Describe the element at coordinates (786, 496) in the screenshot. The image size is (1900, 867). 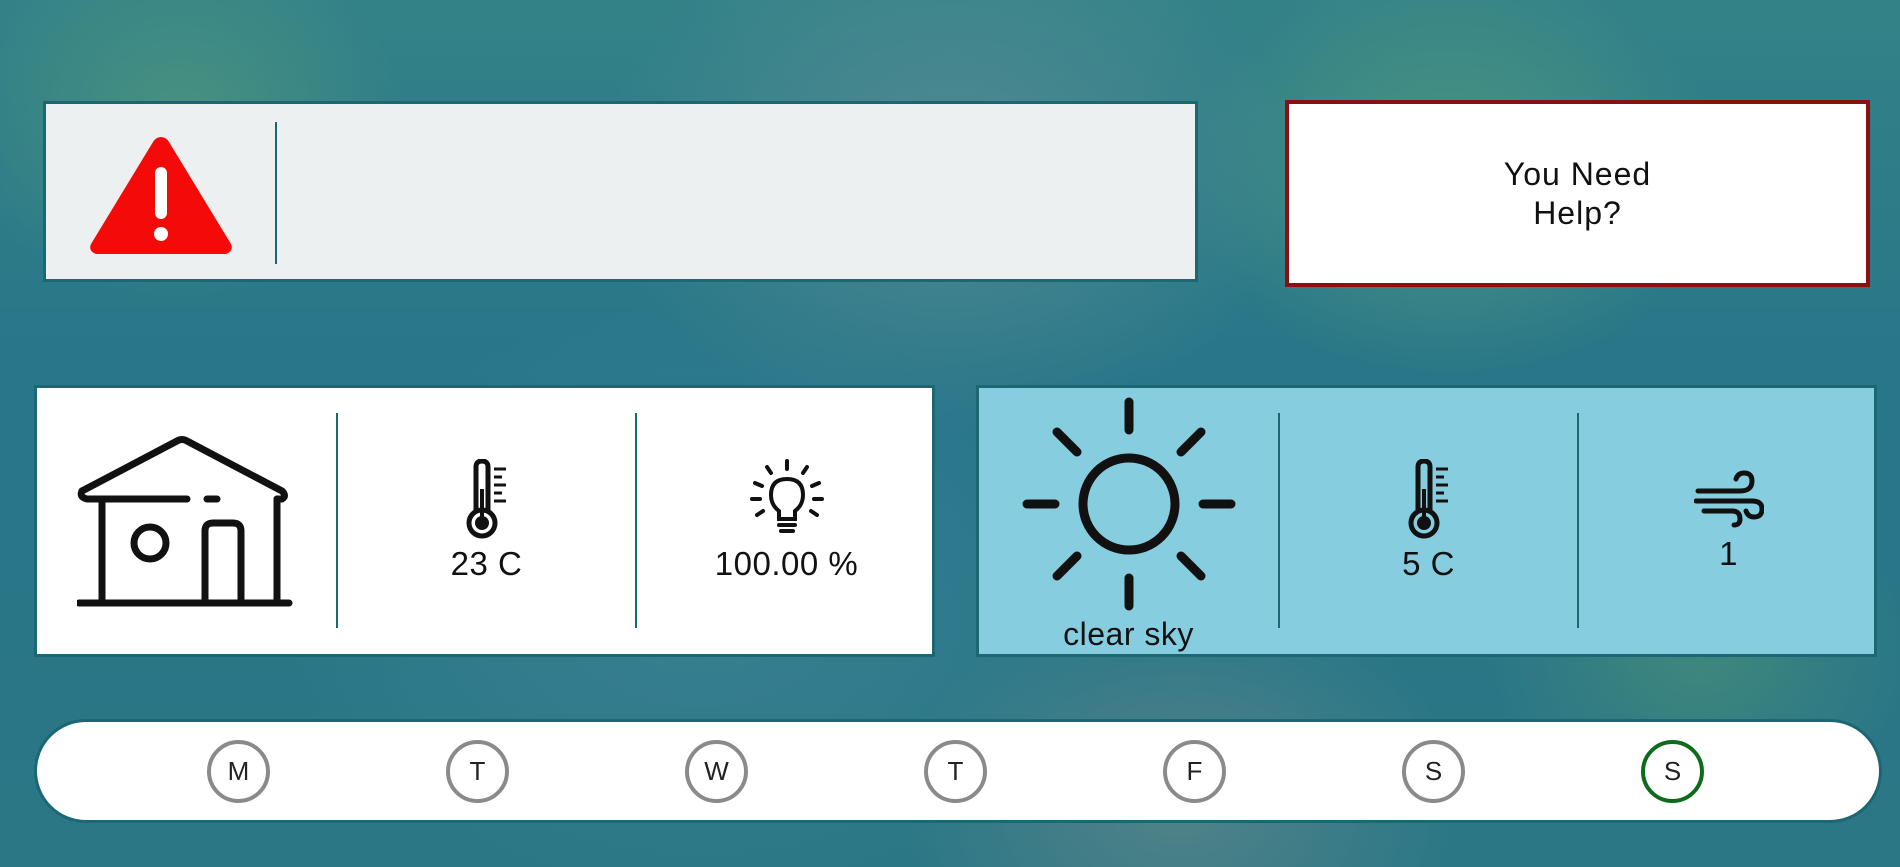
I see `lightbulb-icon` at that location.